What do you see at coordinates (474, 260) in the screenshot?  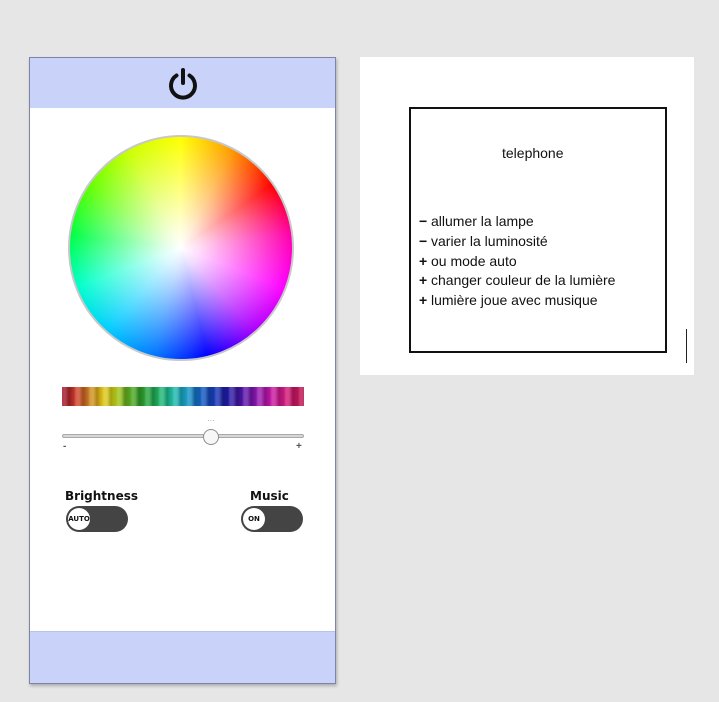 I see `list-item-text: ou mode auto` at bounding box center [474, 260].